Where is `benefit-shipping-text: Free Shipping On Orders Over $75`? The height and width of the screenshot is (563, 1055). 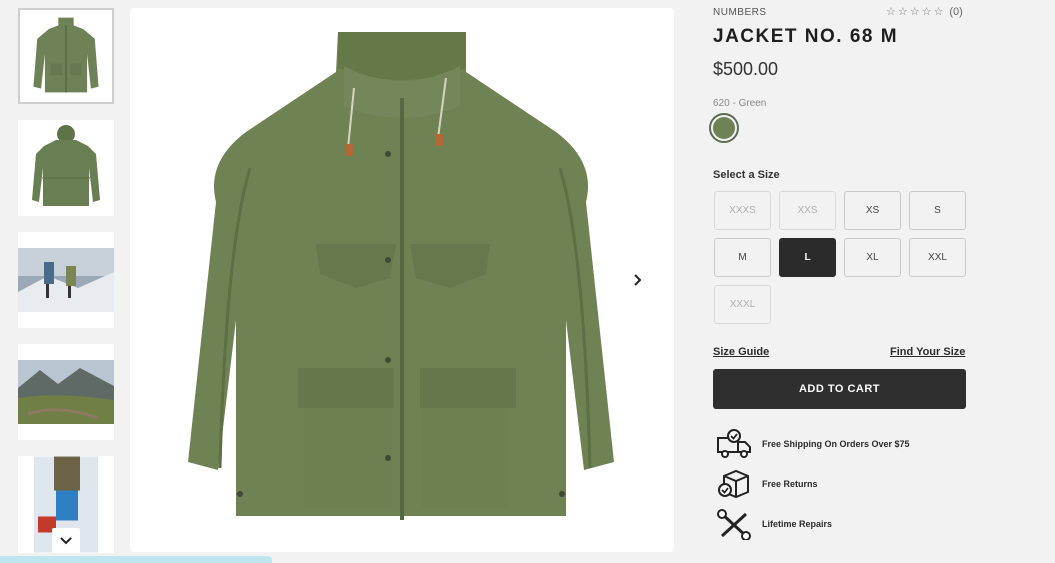 benefit-shipping-text: Free Shipping On Orders Over $75 is located at coordinates (836, 444).